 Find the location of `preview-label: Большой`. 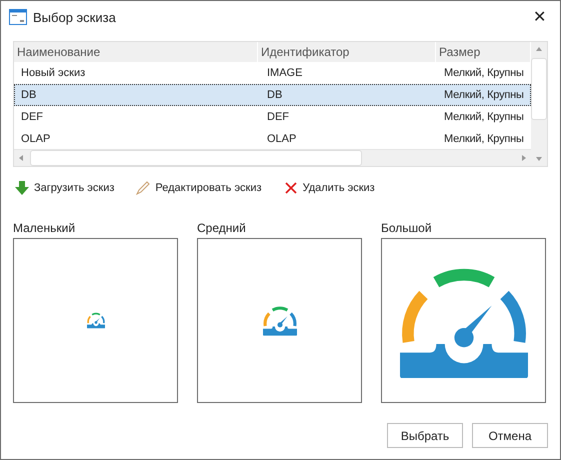

preview-label: Большой is located at coordinates (407, 229).